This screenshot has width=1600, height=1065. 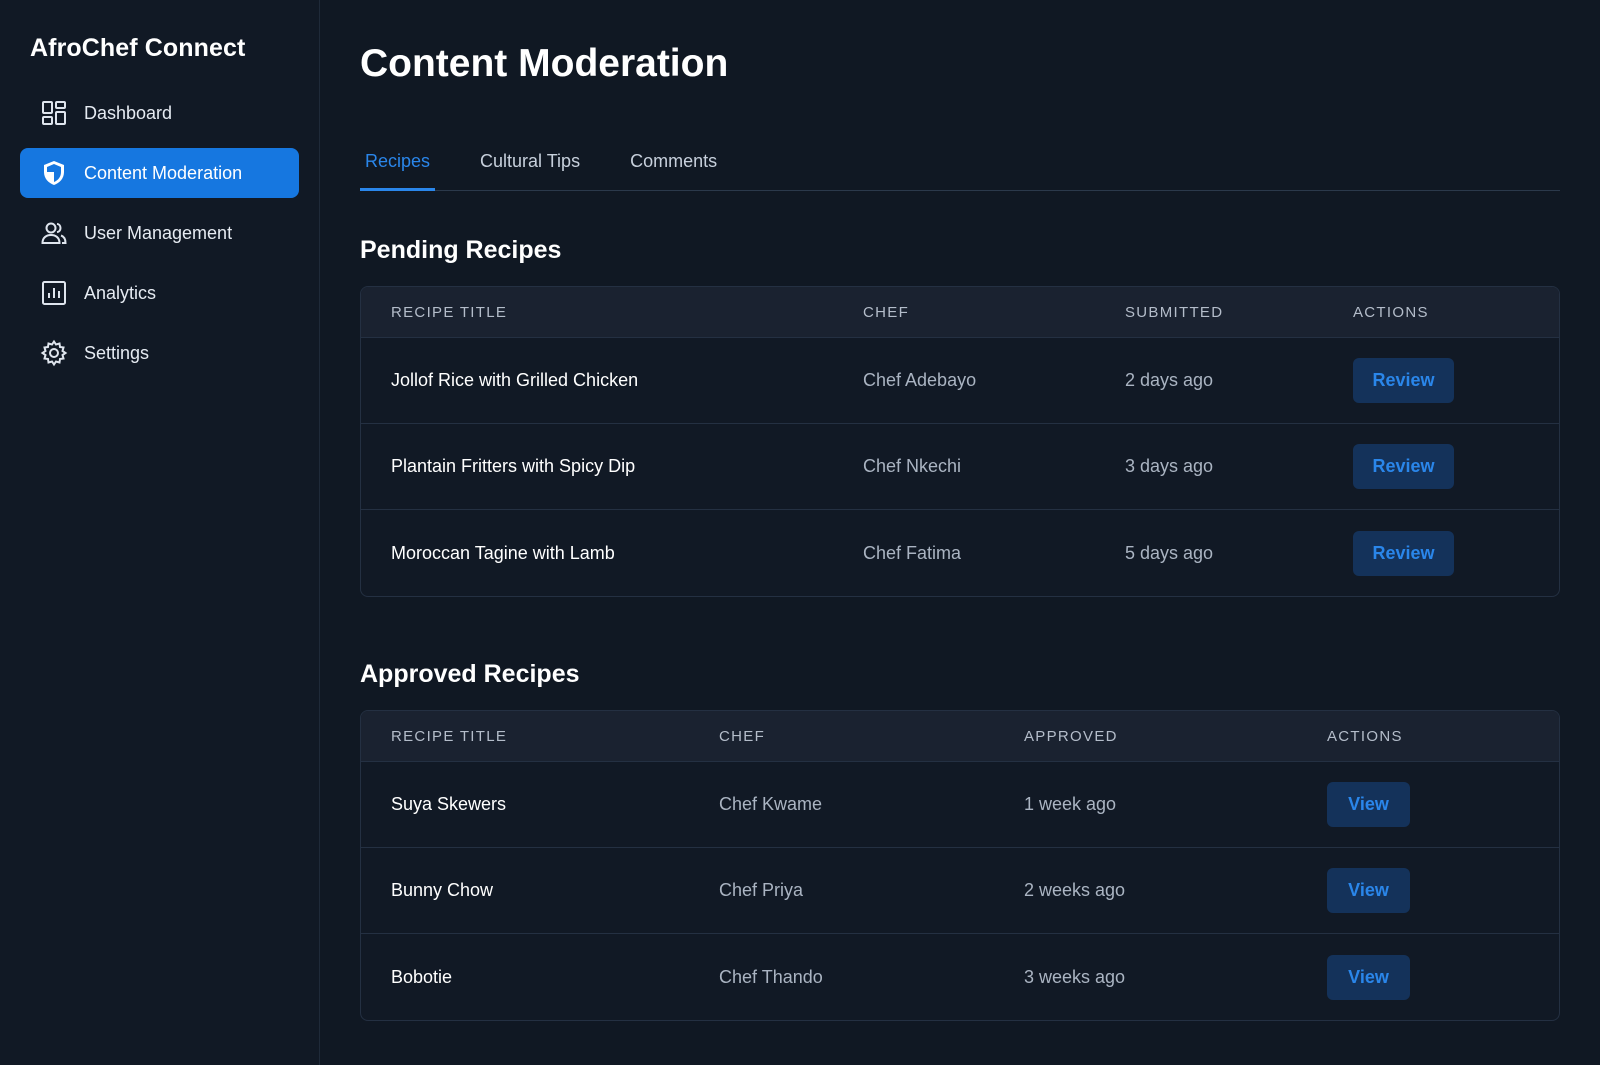 I want to click on sidebar-item-label: Analytics, so click(x=120, y=292).